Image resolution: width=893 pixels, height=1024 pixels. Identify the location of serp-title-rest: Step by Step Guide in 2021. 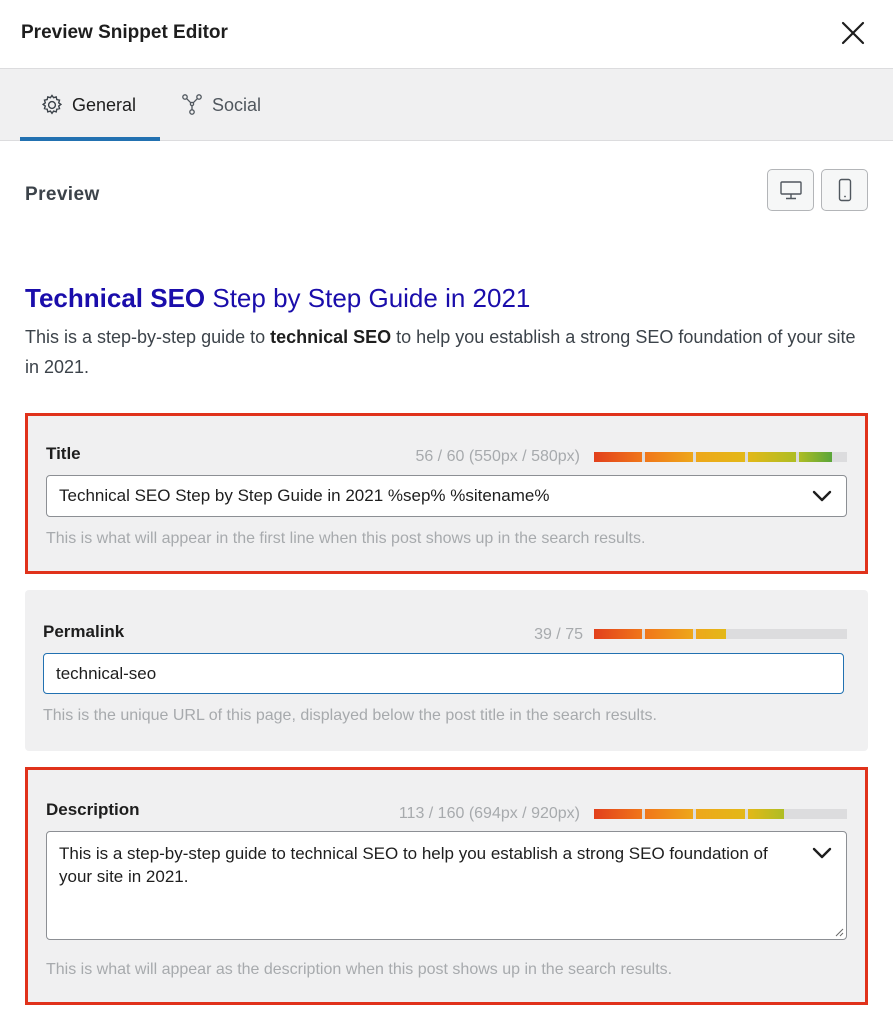
(368, 298).